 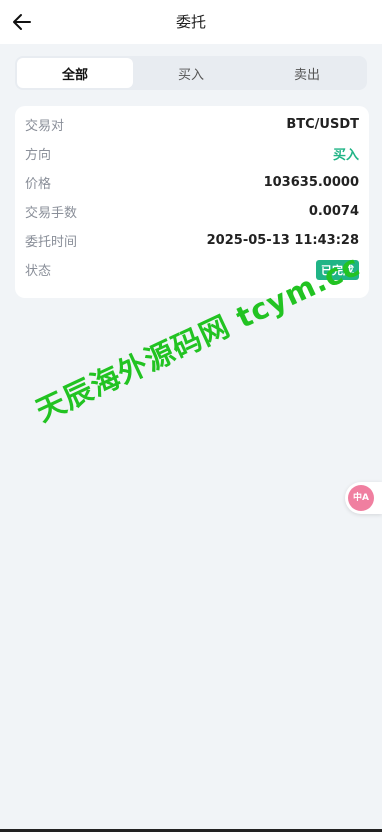 What do you see at coordinates (38, 155) in the screenshot?
I see `direction-label: 方向` at bounding box center [38, 155].